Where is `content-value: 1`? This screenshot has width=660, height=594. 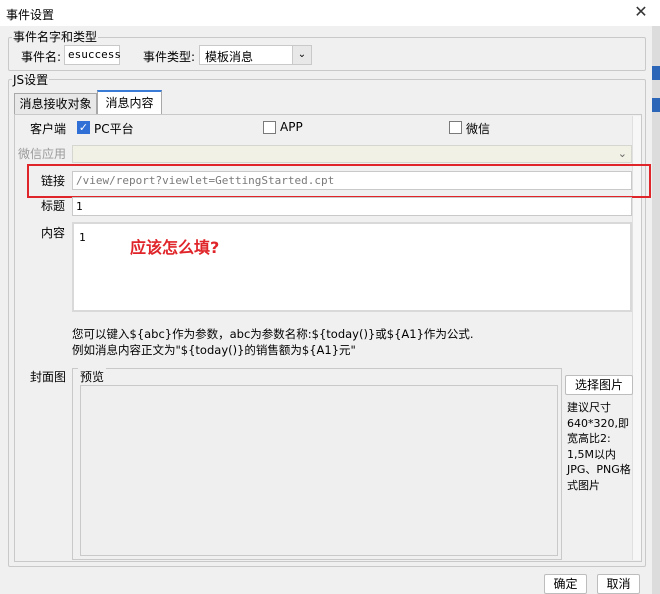 content-value: 1 is located at coordinates (82, 237).